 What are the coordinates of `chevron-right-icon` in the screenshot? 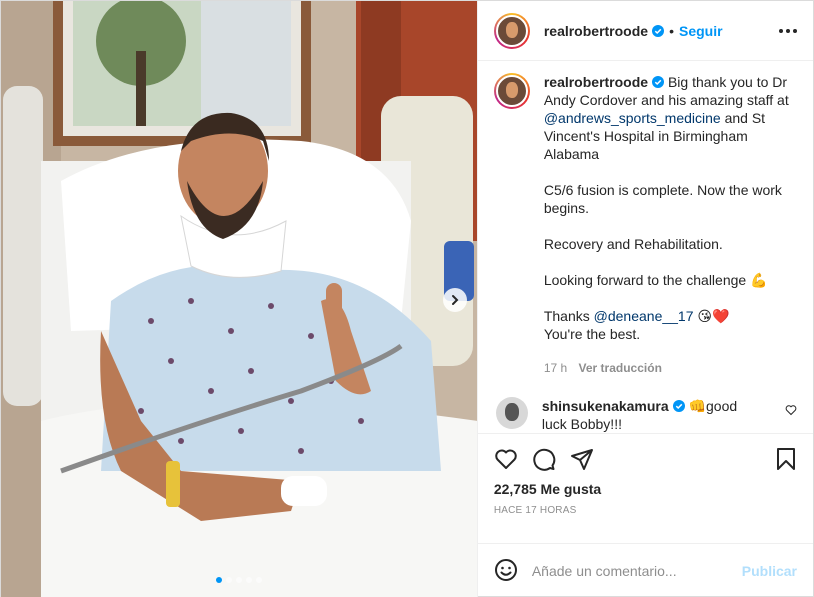 It's located at (455, 300).